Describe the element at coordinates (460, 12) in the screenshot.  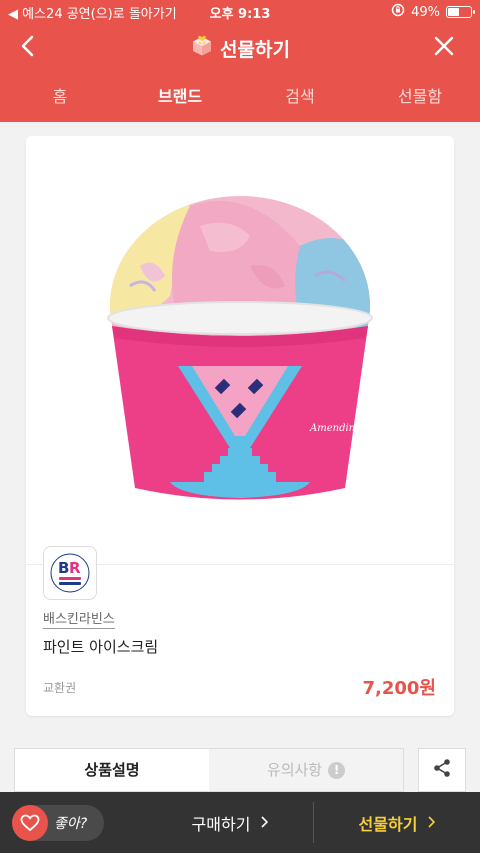
I see `battery-icon` at that location.